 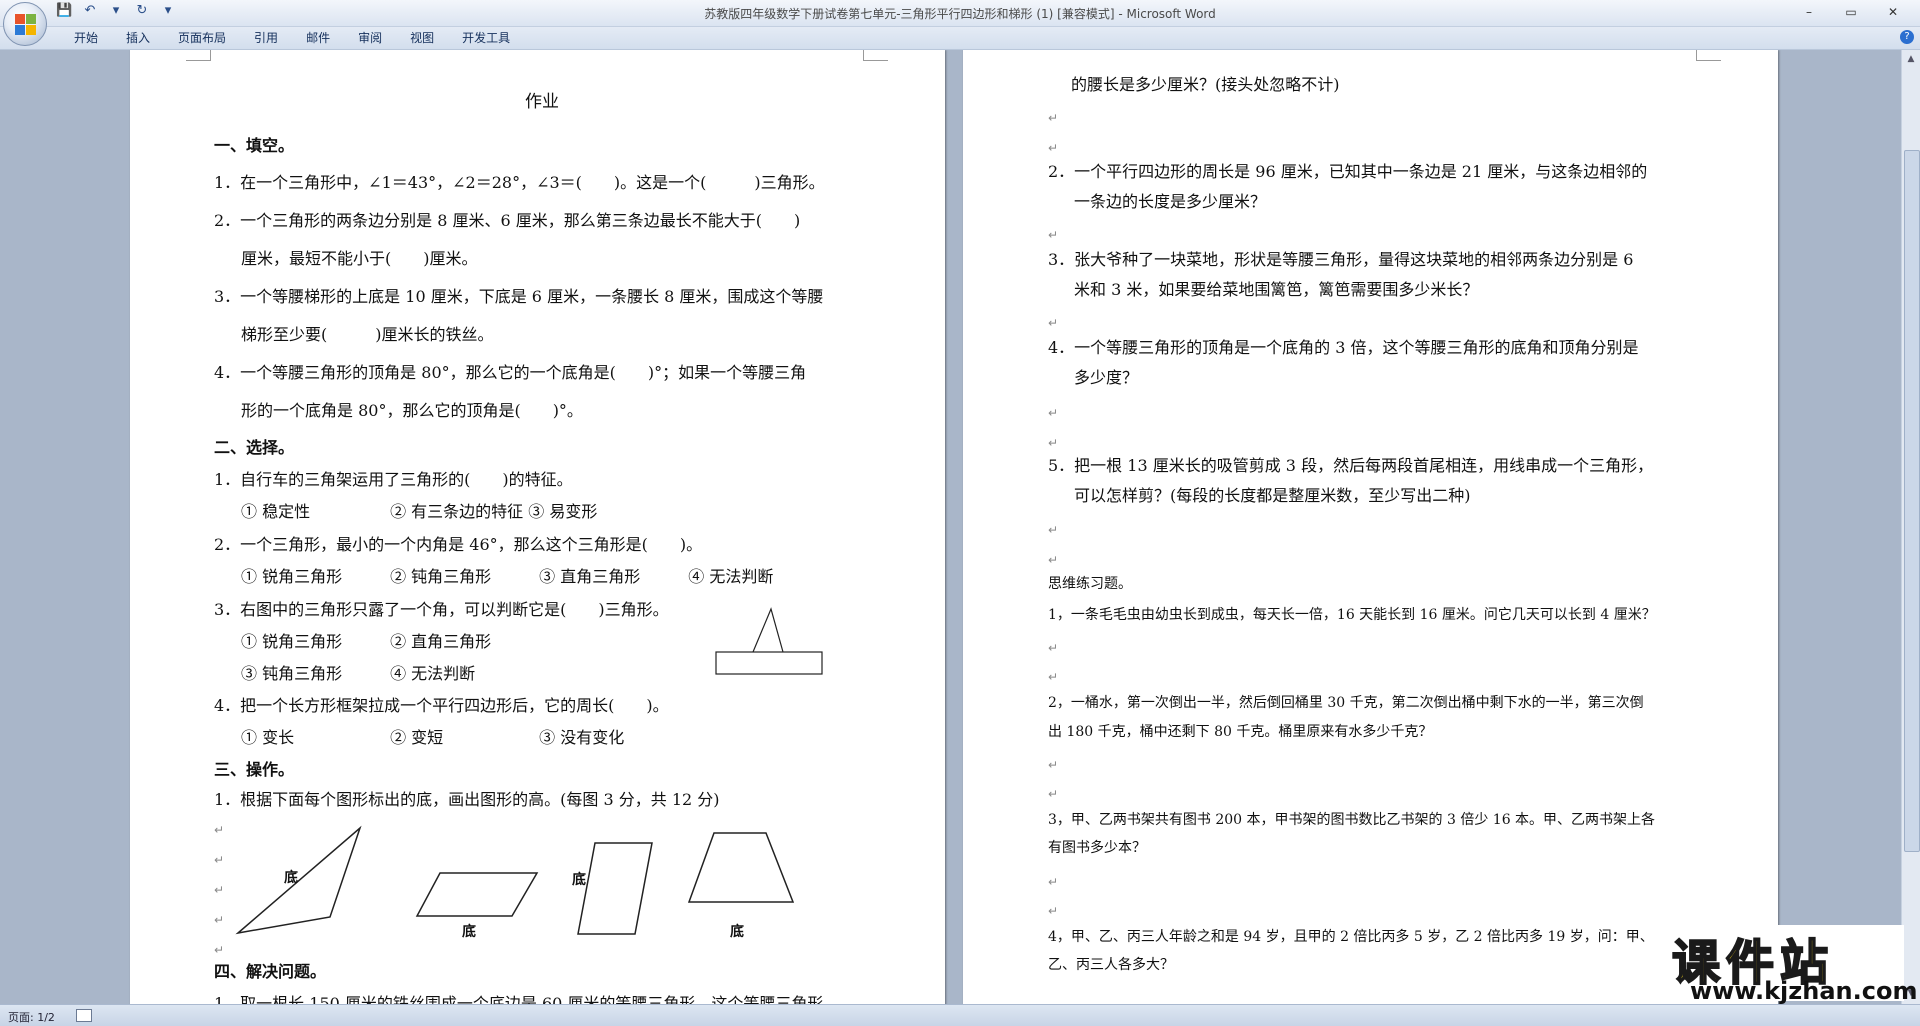 I want to click on status-bar: 页面: 1/2, so click(x=960, y=1015).